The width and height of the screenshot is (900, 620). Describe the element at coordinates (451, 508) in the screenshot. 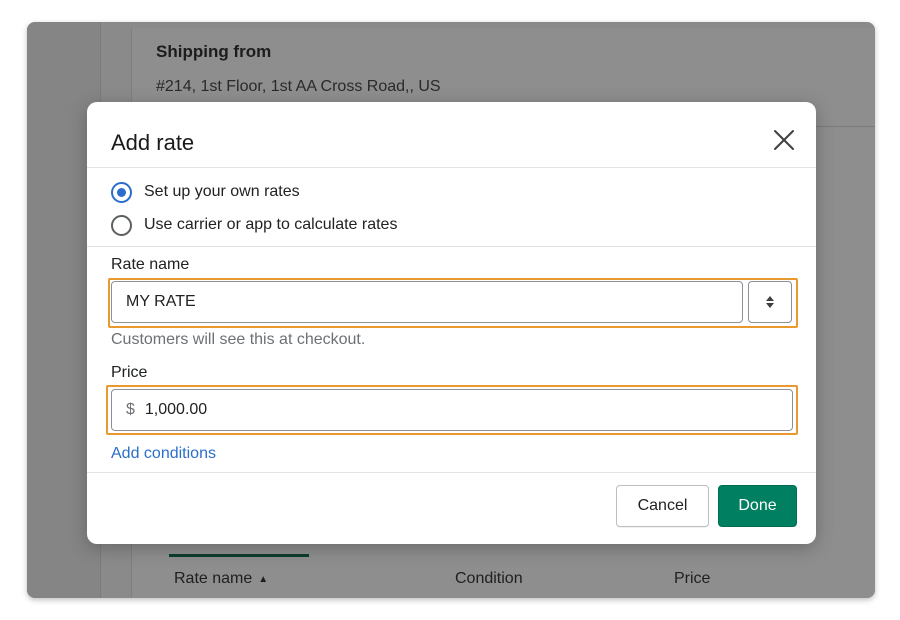

I see `modal-footer: Cancel Done` at that location.